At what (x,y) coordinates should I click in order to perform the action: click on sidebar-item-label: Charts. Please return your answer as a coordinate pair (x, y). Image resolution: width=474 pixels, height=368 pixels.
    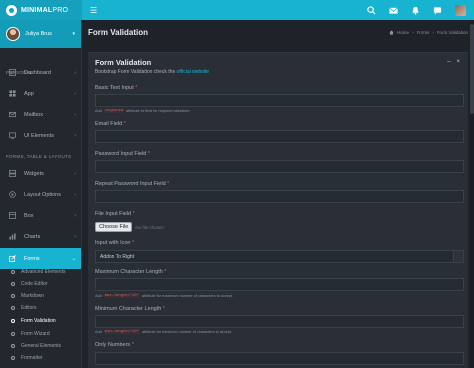
    Looking at the image, I should click on (32, 236).